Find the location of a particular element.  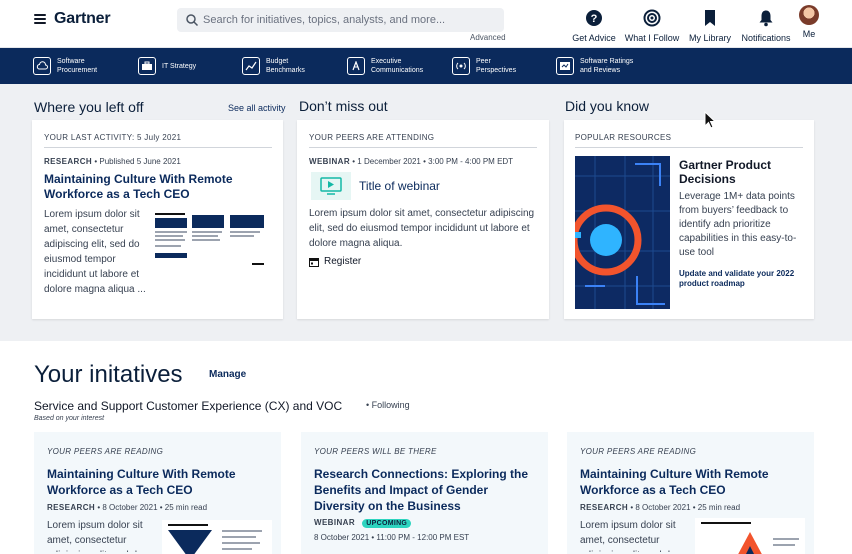

search-icon is located at coordinates (192, 20).